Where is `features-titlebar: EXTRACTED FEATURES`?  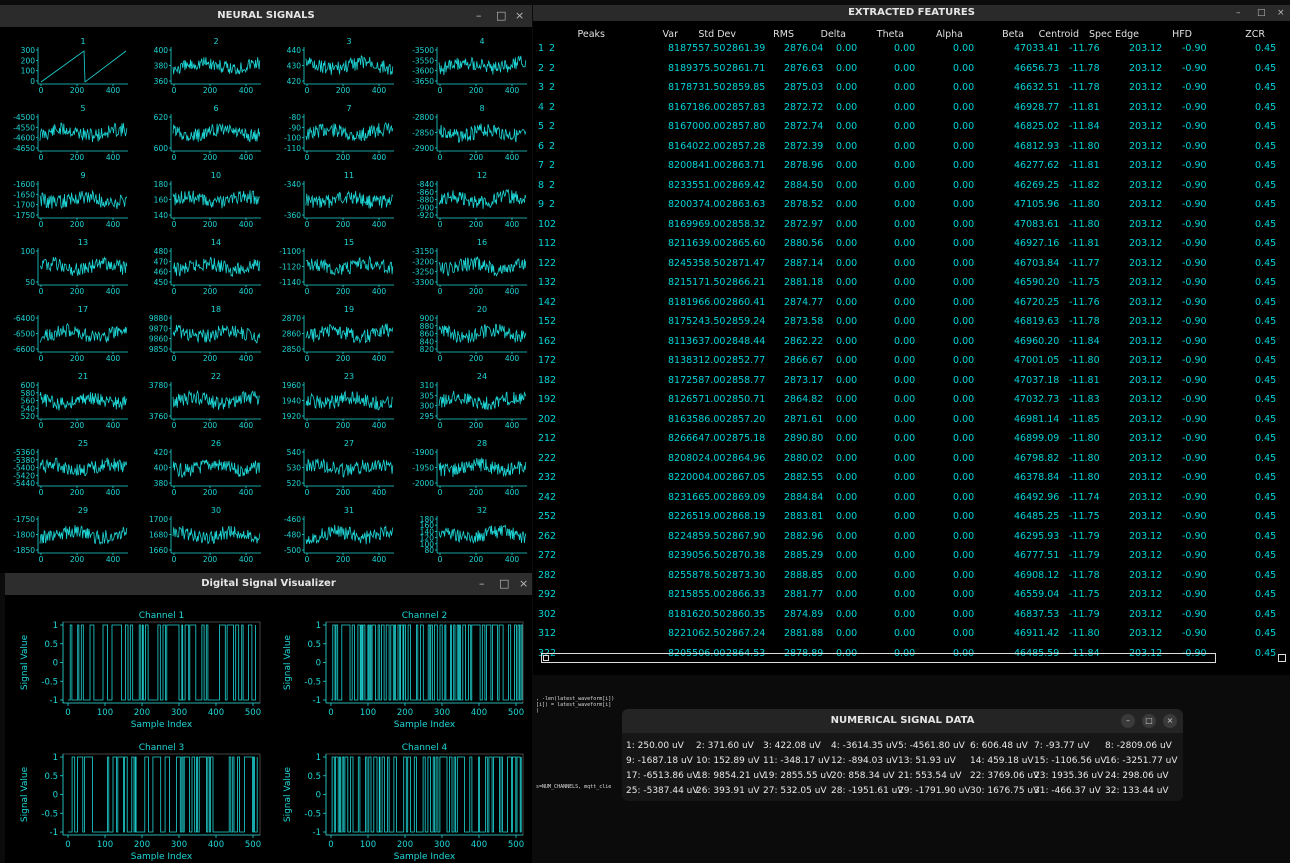 features-titlebar: EXTRACTED FEATURES is located at coordinates (911, 13).